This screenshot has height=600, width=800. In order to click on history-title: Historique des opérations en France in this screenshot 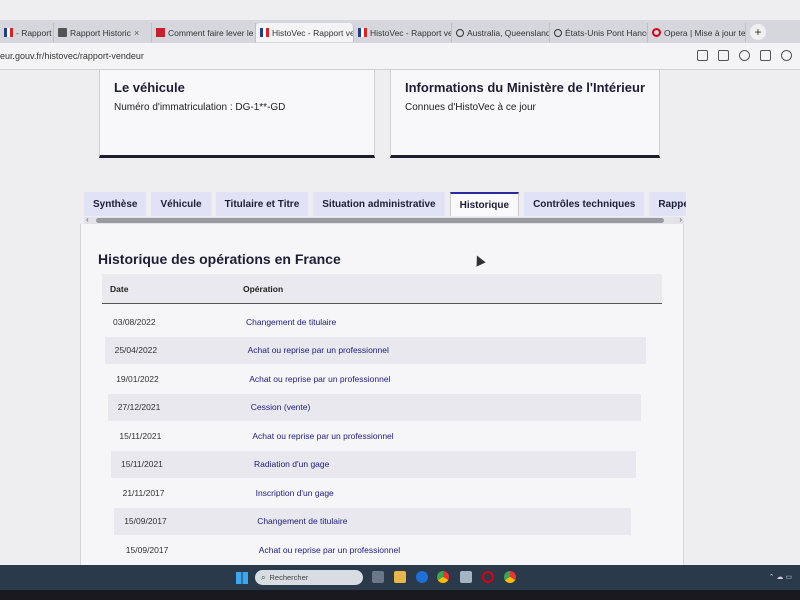, I will do `click(219, 259)`.